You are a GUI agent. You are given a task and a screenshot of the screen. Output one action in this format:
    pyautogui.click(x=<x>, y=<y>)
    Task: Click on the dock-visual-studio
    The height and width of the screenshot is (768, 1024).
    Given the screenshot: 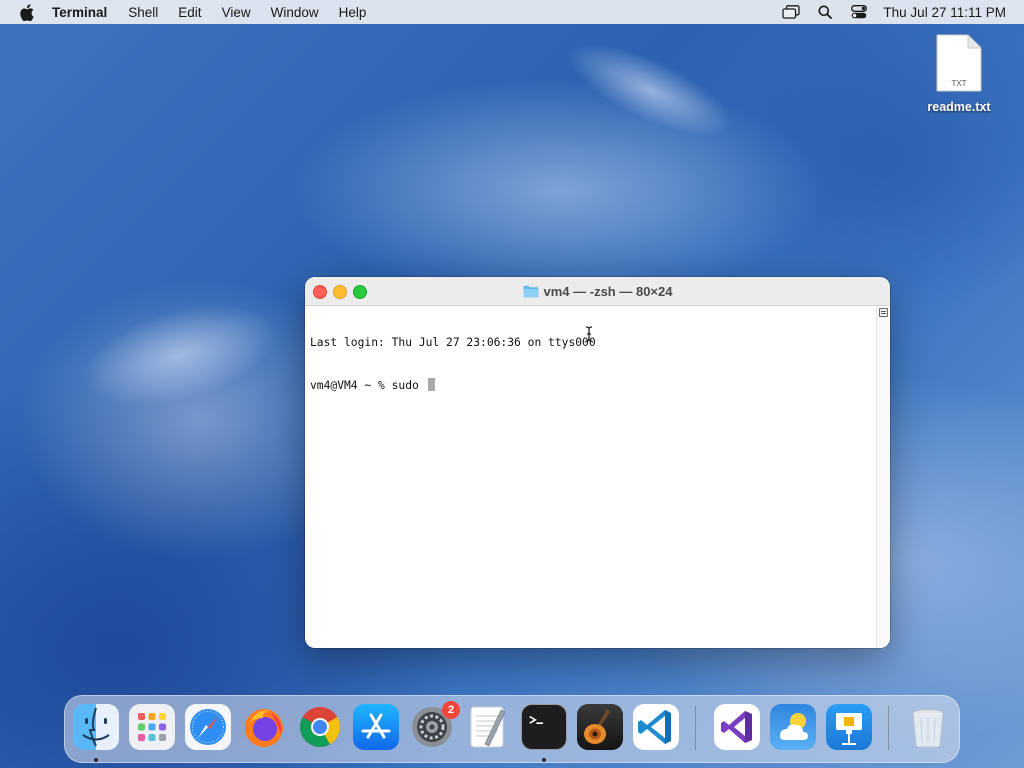 What is the action you would take?
    pyautogui.click(x=737, y=727)
    